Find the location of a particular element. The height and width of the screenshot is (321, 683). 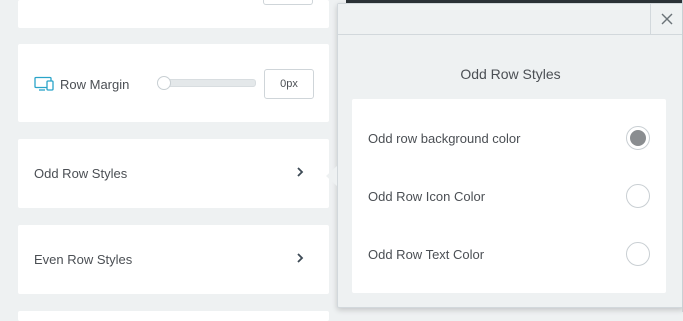

next-setting-card is located at coordinates (173, 316).